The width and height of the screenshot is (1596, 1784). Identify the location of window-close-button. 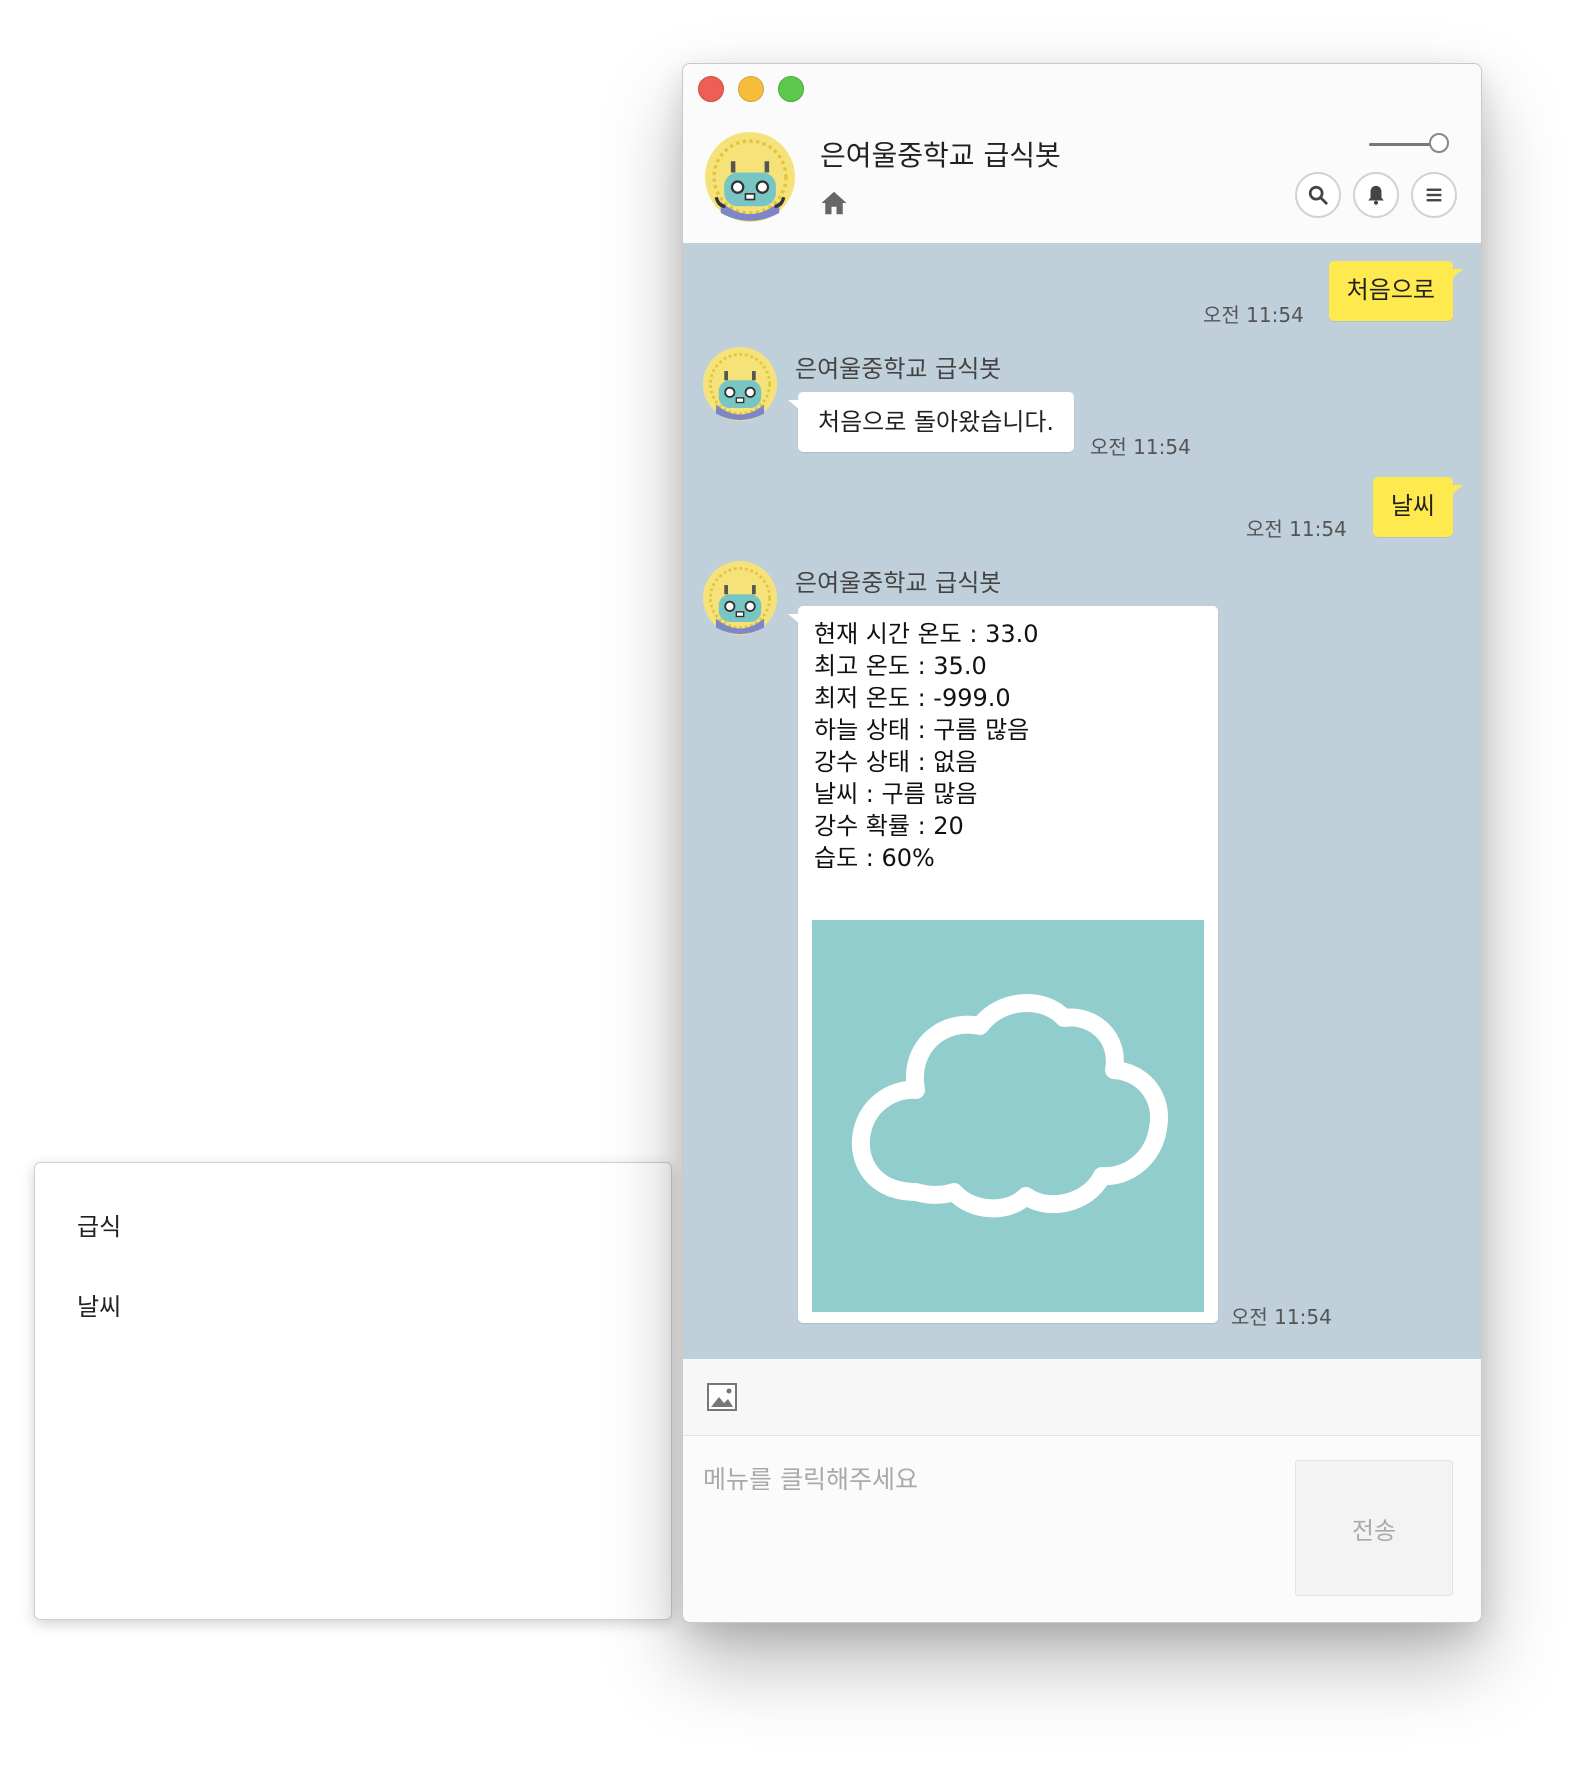
(711, 89).